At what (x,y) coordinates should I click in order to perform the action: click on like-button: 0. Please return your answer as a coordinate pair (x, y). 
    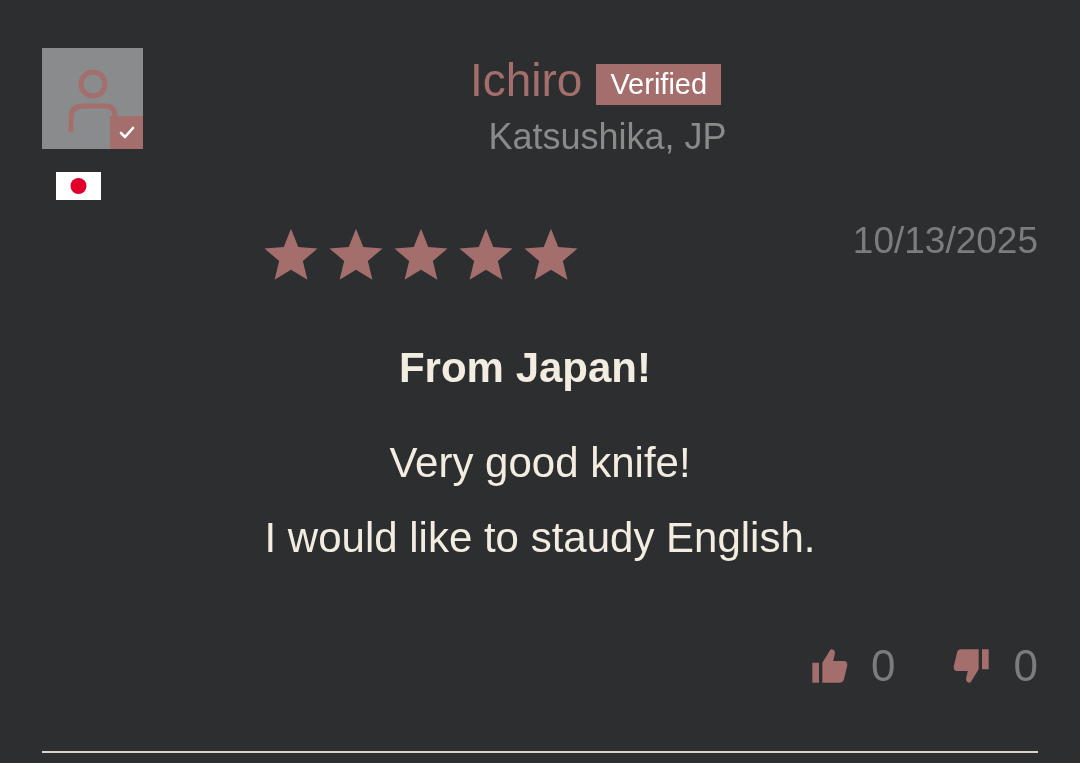
    Looking at the image, I should click on (852, 666).